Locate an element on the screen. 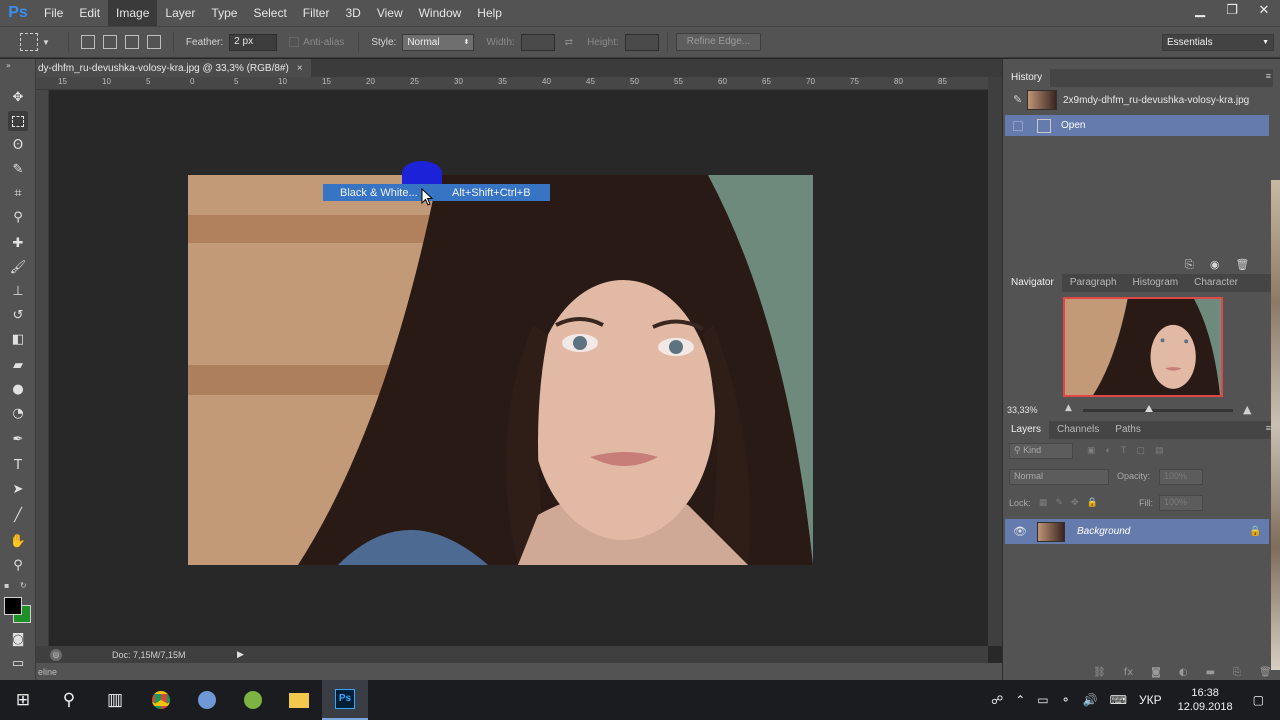 This screenshot has height=720, width=1280. search-icon: ⚲ is located at coordinates (69, 700).